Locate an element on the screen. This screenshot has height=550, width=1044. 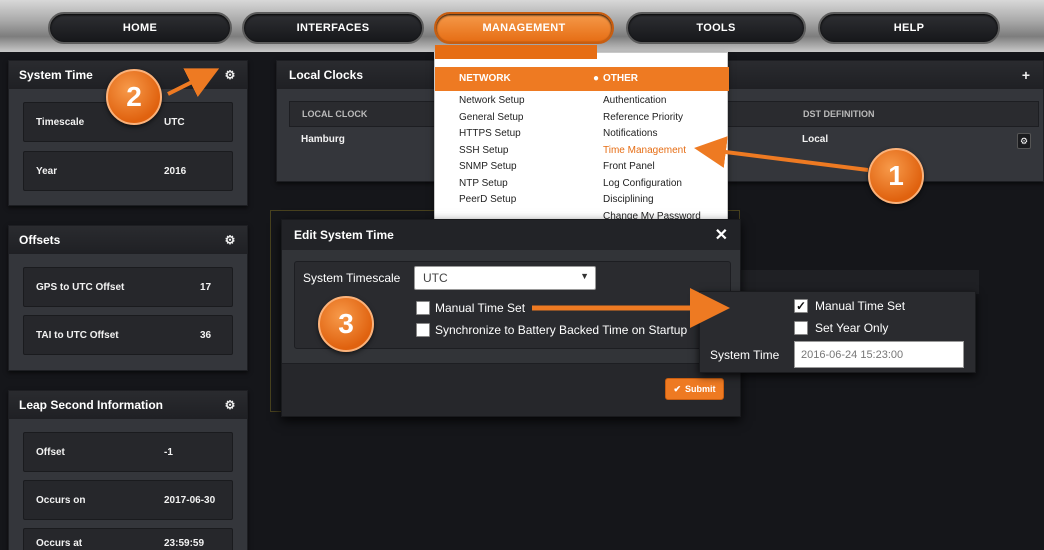
nav-home: HOME is located at coordinates (140, 28).